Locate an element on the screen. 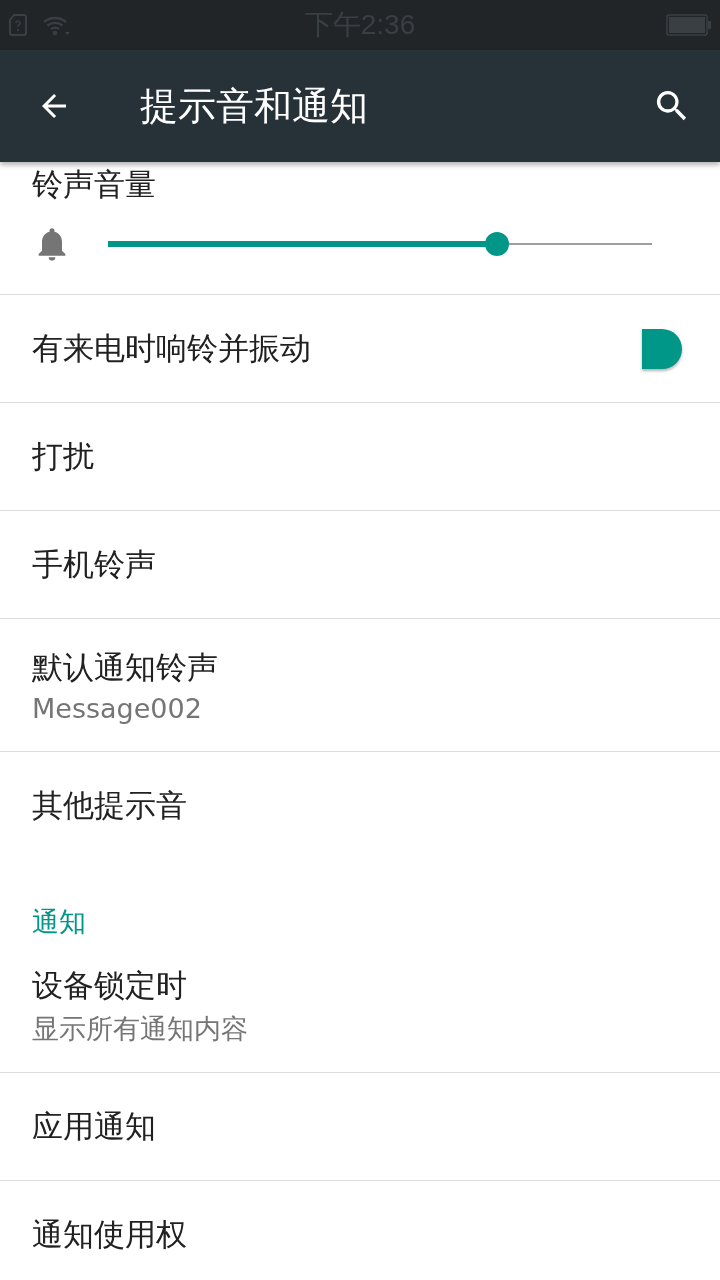 The image size is (720, 1280). item-summary: Message002 is located at coordinates (117, 708).